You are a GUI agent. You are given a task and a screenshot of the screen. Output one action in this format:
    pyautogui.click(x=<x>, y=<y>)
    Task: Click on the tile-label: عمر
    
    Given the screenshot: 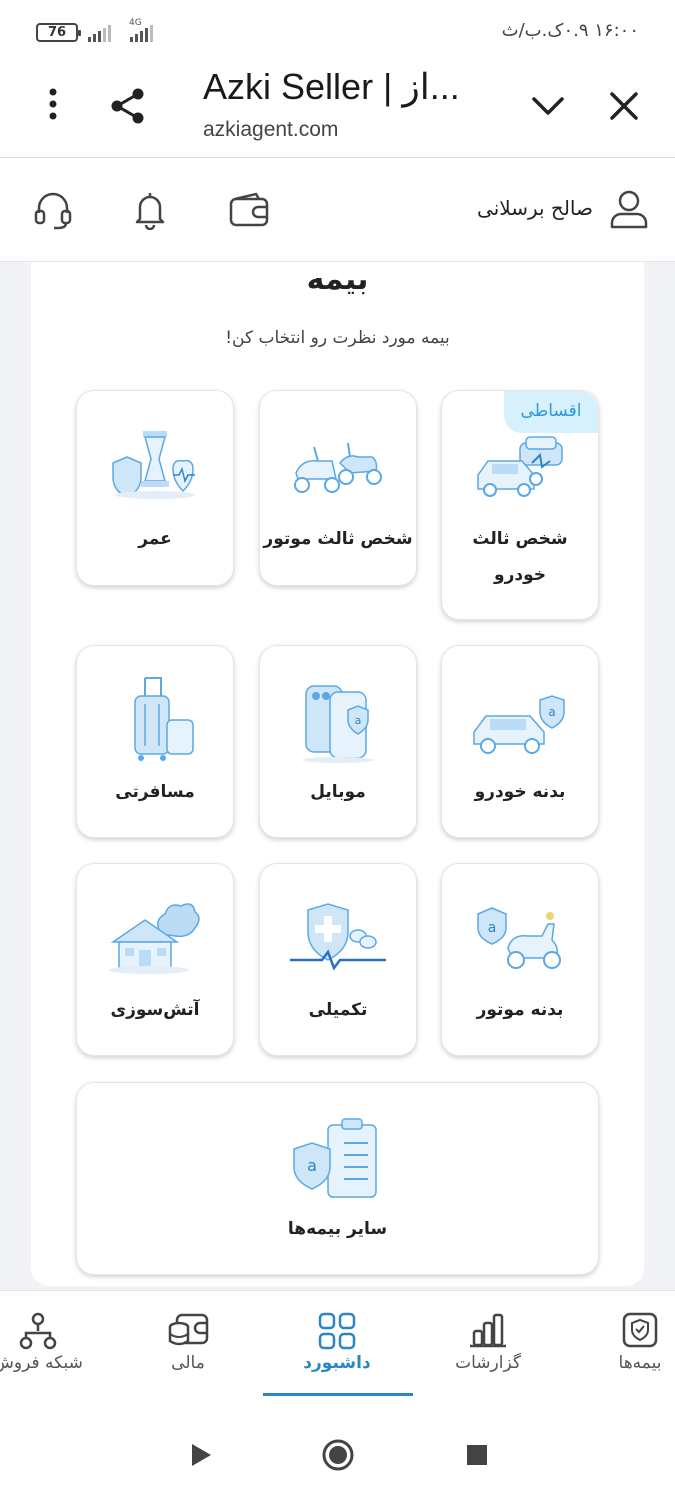 What is the action you would take?
    pyautogui.click(x=155, y=539)
    